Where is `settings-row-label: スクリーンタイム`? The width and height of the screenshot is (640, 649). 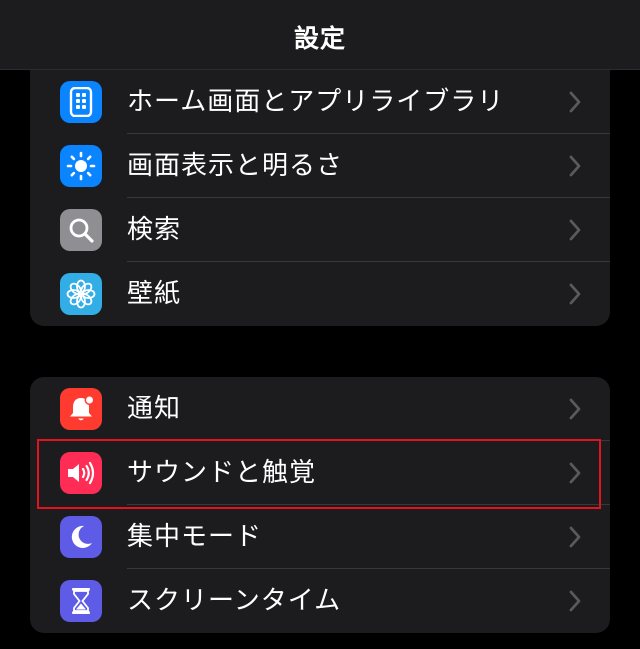
settings-row-label: スクリーンタイム is located at coordinates (234, 601).